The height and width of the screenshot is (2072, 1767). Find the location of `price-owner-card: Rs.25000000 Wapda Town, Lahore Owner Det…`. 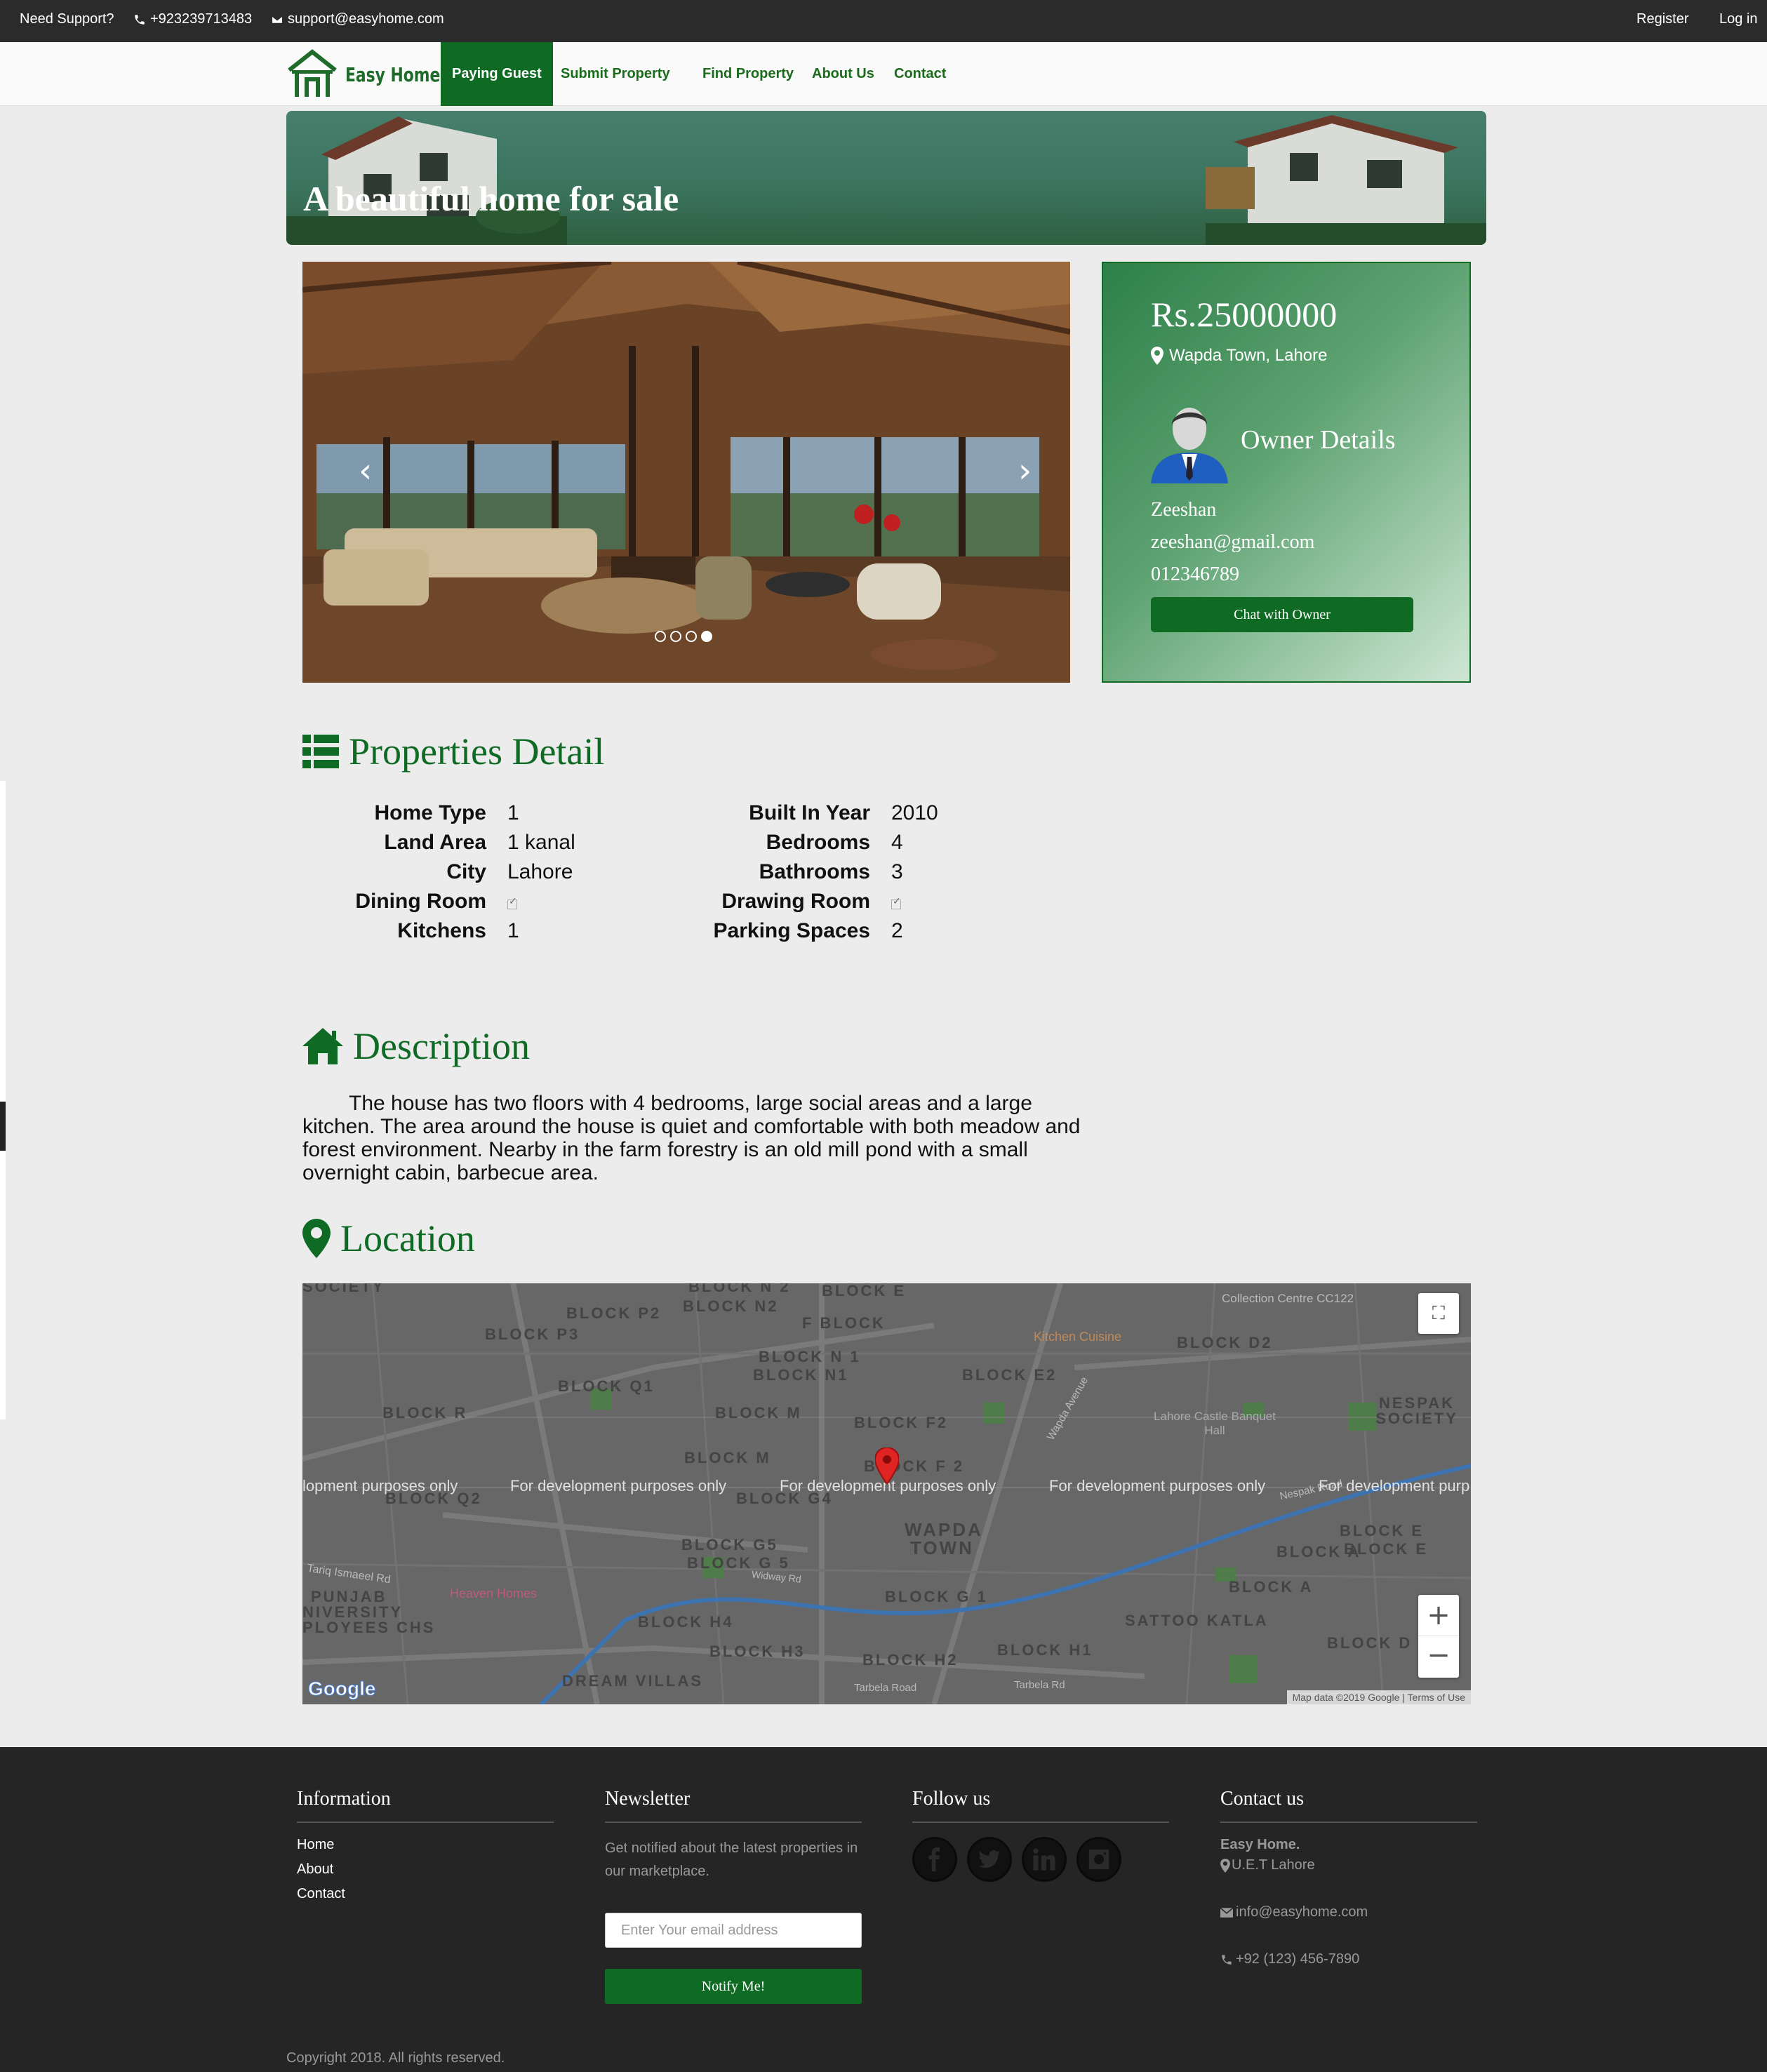

price-owner-card: Rs.25000000 Wapda Town, Lahore Owner Det… is located at coordinates (1286, 472).